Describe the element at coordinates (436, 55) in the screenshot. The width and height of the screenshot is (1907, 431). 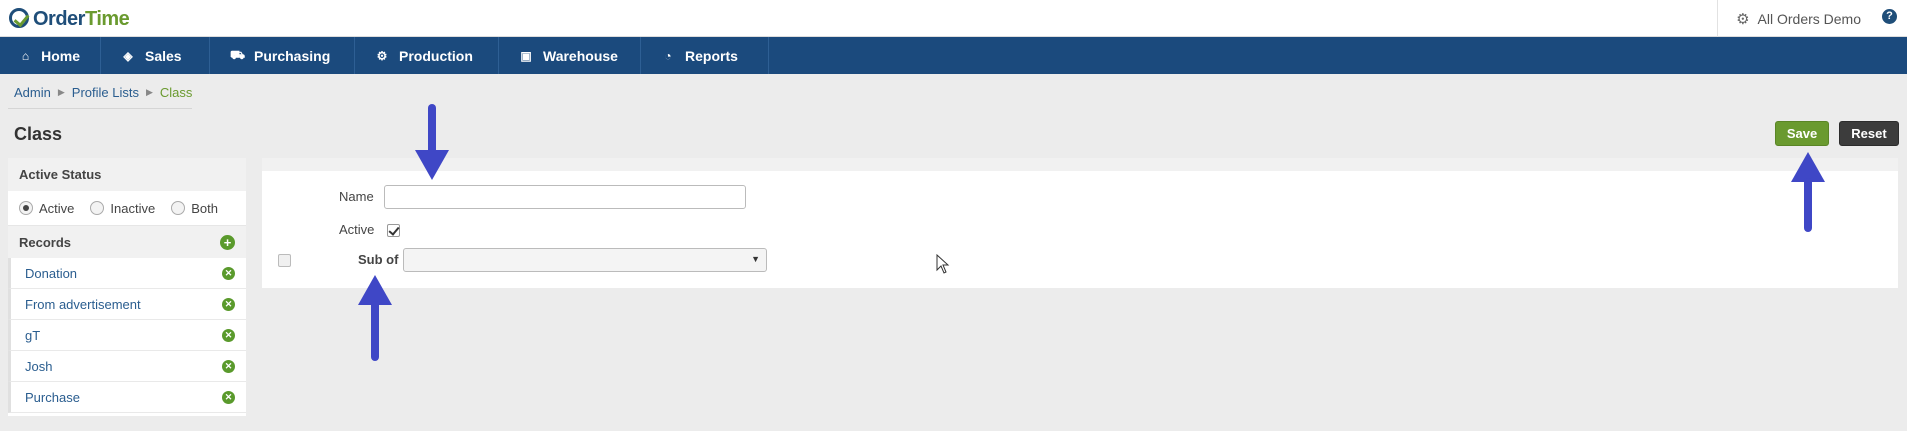
I see `nav-label: Production` at that location.